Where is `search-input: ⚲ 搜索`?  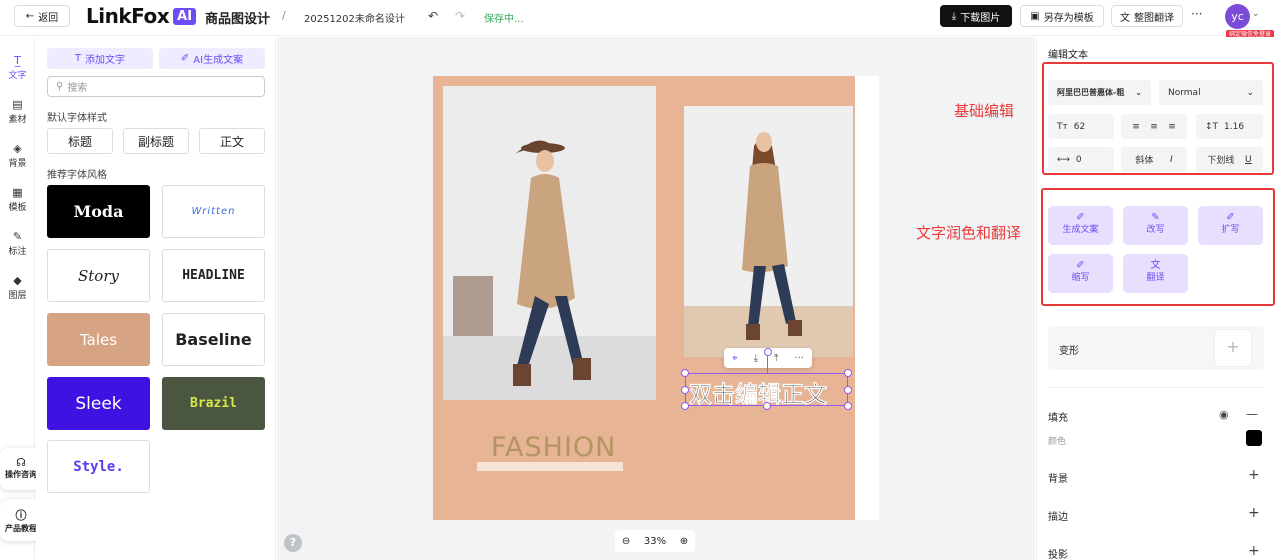
search-input: ⚲ 搜索 is located at coordinates (156, 86).